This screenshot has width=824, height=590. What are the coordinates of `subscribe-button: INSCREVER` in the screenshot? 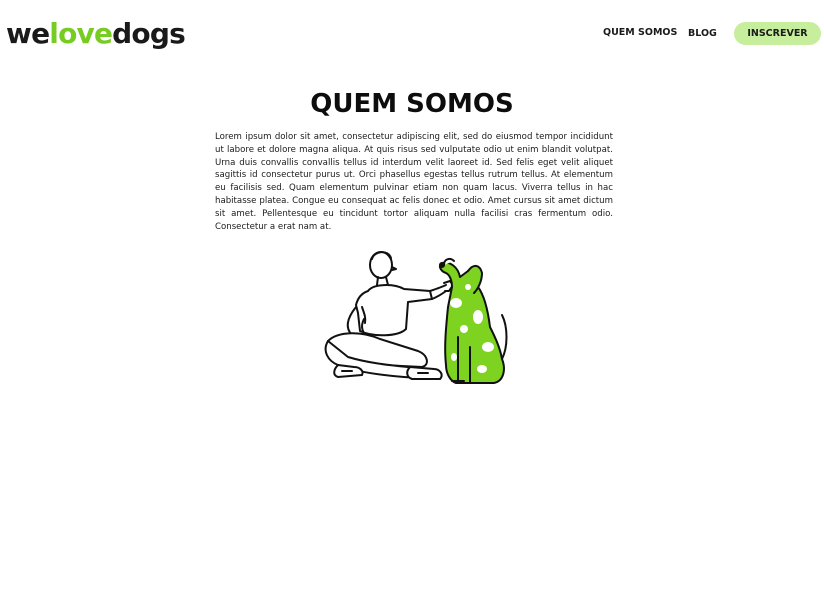 It's located at (777, 33).